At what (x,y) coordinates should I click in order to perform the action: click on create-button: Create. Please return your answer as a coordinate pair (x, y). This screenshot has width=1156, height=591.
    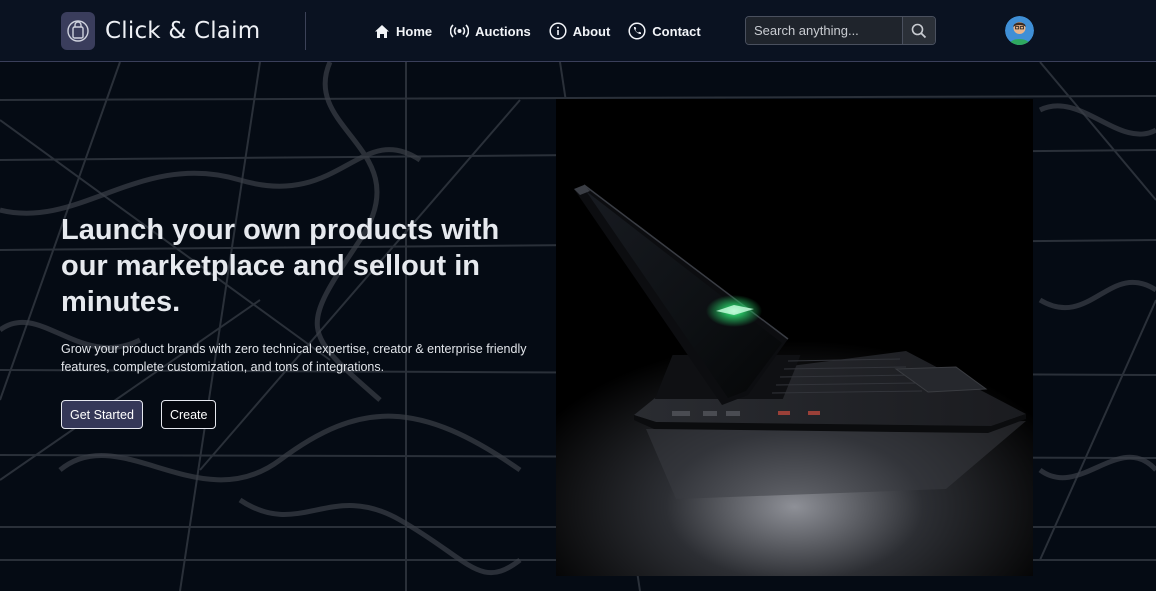
    Looking at the image, I should click on (188, 414).